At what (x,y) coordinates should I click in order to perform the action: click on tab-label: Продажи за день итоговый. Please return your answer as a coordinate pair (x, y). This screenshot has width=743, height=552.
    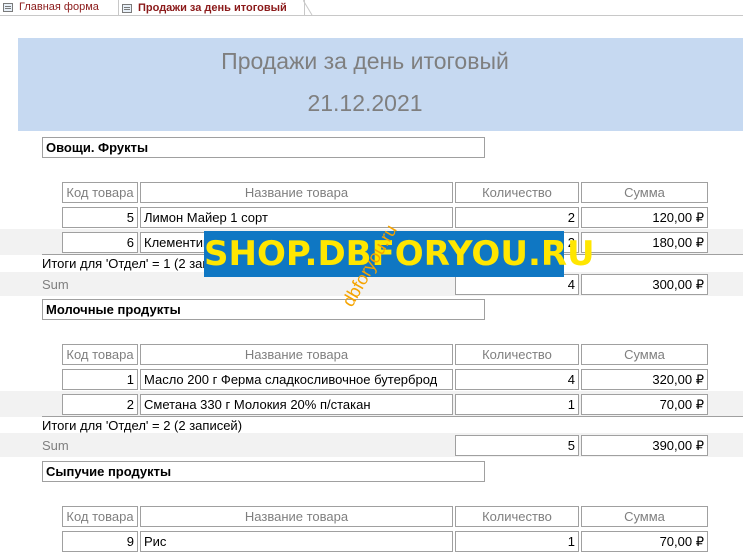
    Looking at the image, I should click on (212, 7).